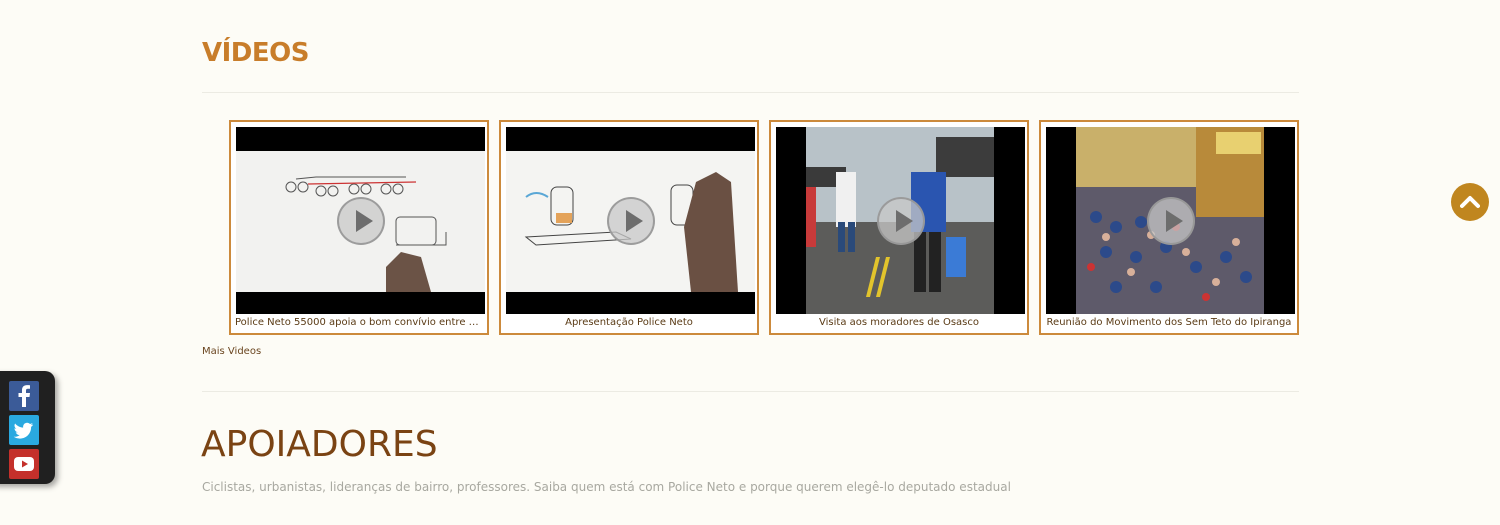 Image resolution: width=1500 pixels, height=525 pixels. What do you see at coordinates (231, 351) in the screenshot?
I see `more-videos-link: Mais Videos` at bounding box center [231, 351].